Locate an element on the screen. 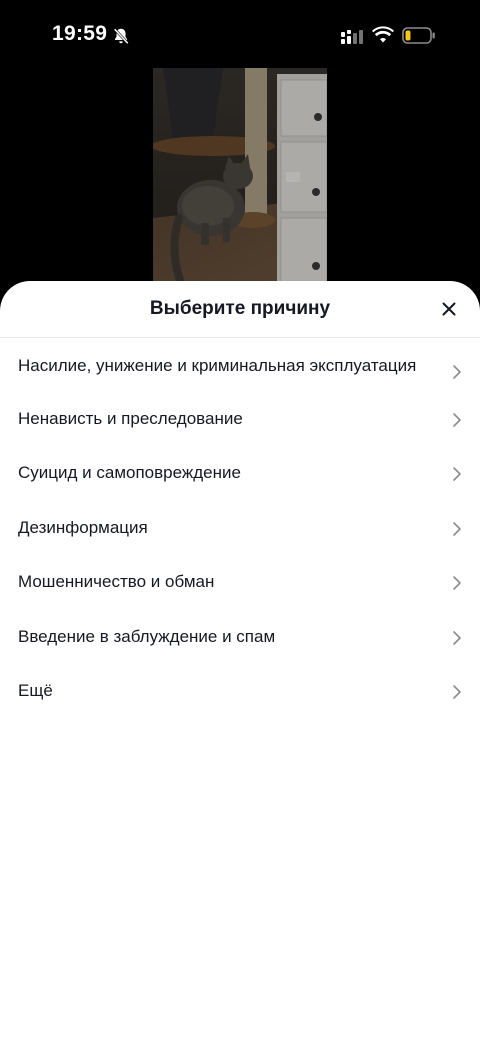 This screenshot has height=1043, width=480. reason-item-spam: Введение в заблуждение и спам is located at coordinates (240, 638).